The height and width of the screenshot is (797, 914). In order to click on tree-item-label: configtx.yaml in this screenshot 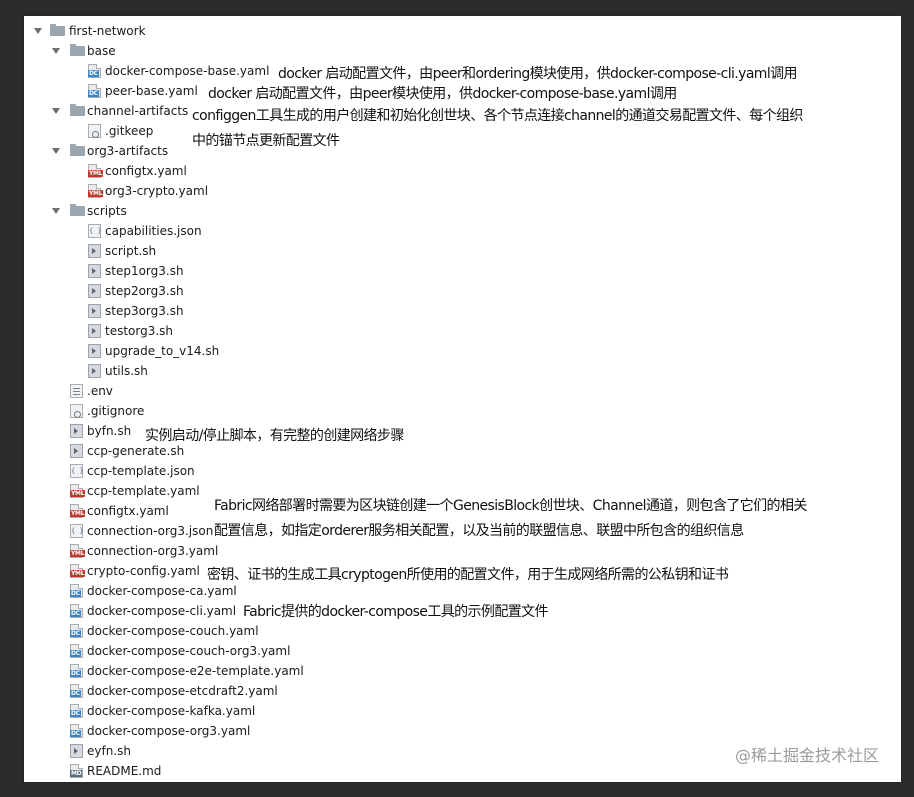, I will do `click(128, 511)`.